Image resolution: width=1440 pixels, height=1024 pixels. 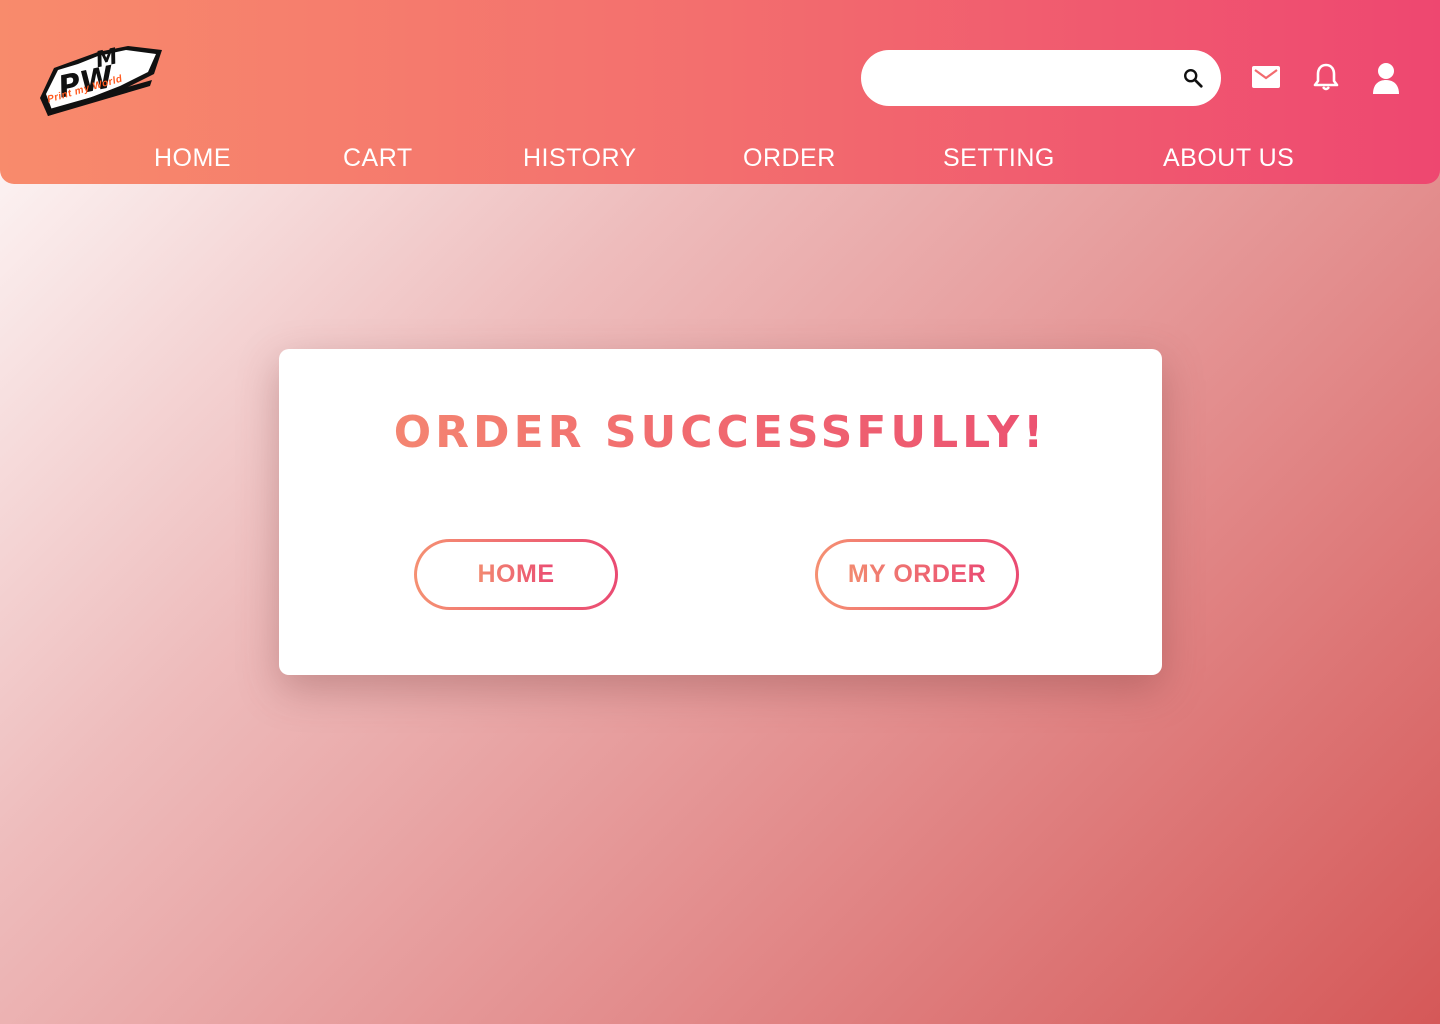 What do you see at coordinates (720, 158) in the screenshot?
I see `main-nav: HOME CART HISTORY ORDER SETTING ABOUT US` at bounding box center [720, 158].